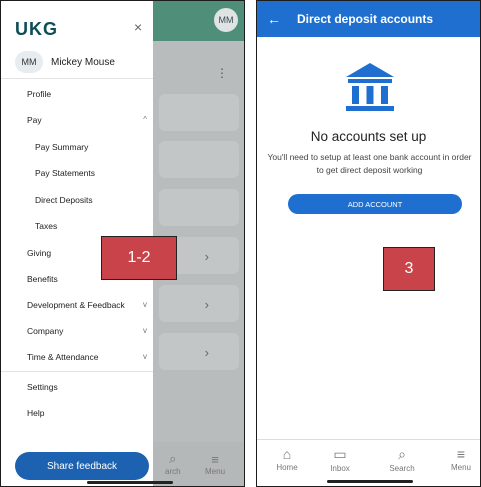 The height and width of the screenshot is (487, 481). Describe the element at coordinates (63, 357) in the screenshot. I see `menu-item-label: Time & Attendance` at that location.